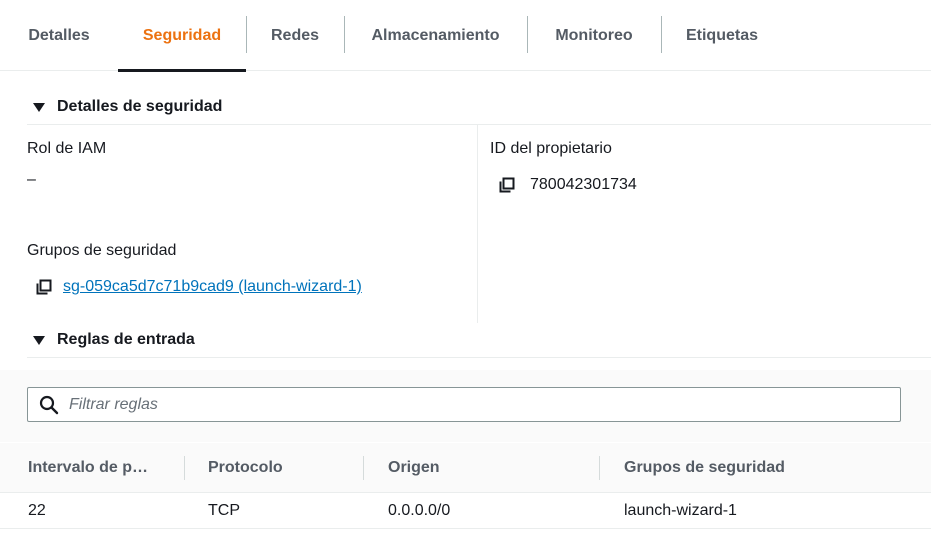 This screenshot has width=931, height=543. I want to click on tab-seguridad: Seguridad, so click(182, 36).